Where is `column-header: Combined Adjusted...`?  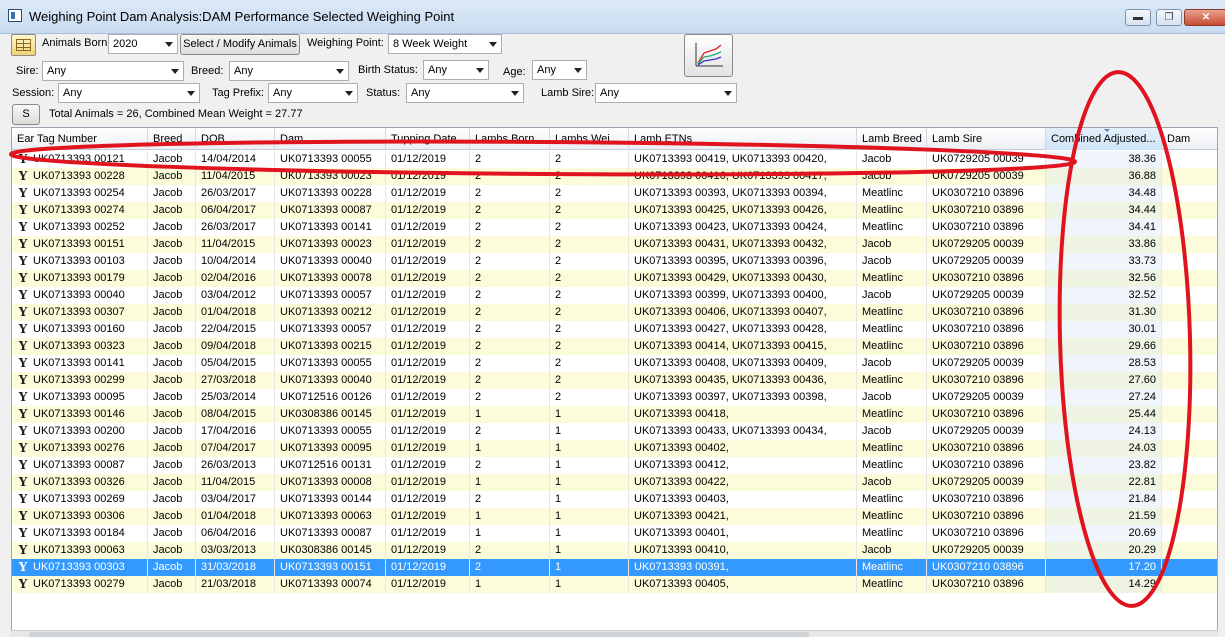 column-header: Combined Adjusted... is located at coordinates (1104, 139).